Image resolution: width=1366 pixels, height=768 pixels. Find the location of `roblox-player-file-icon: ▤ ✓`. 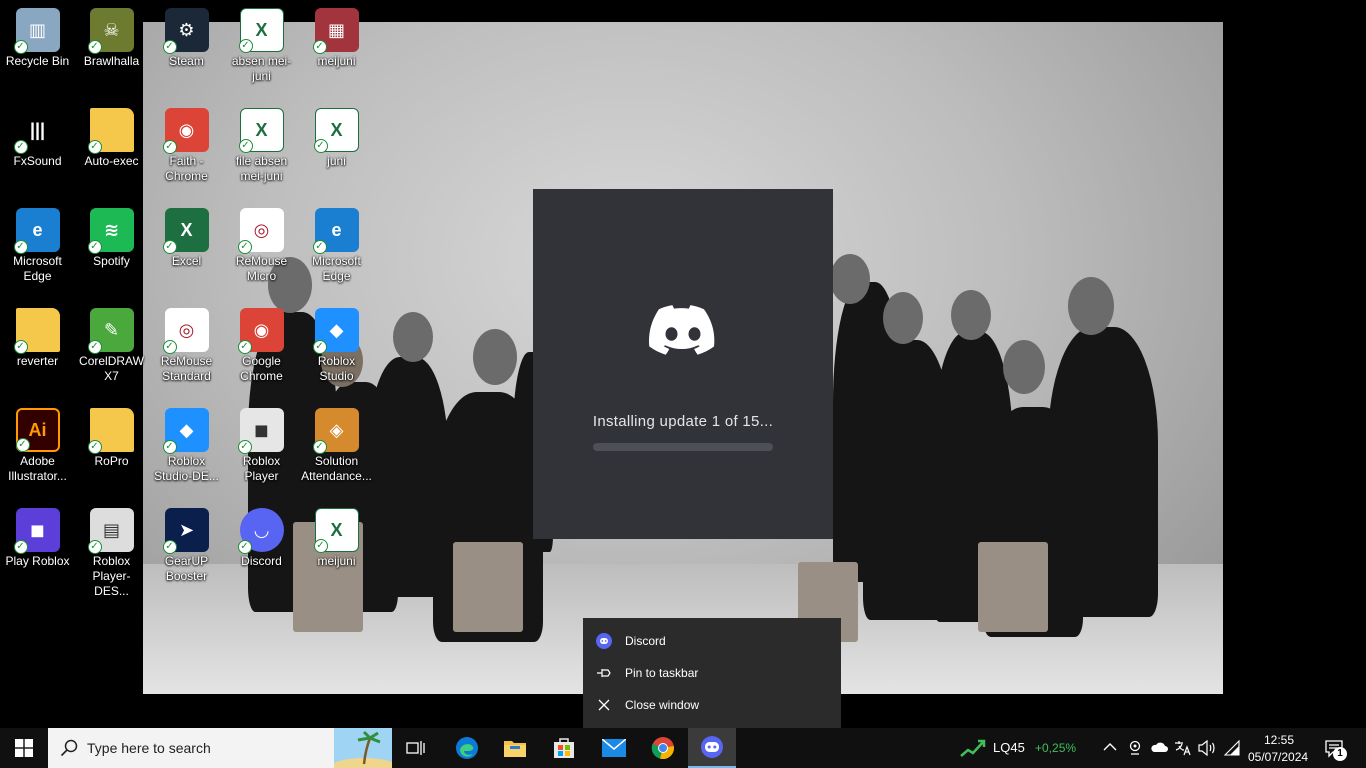

roblox-player-file-icon: ▤ ✓ is located at coordinates (110, 531).